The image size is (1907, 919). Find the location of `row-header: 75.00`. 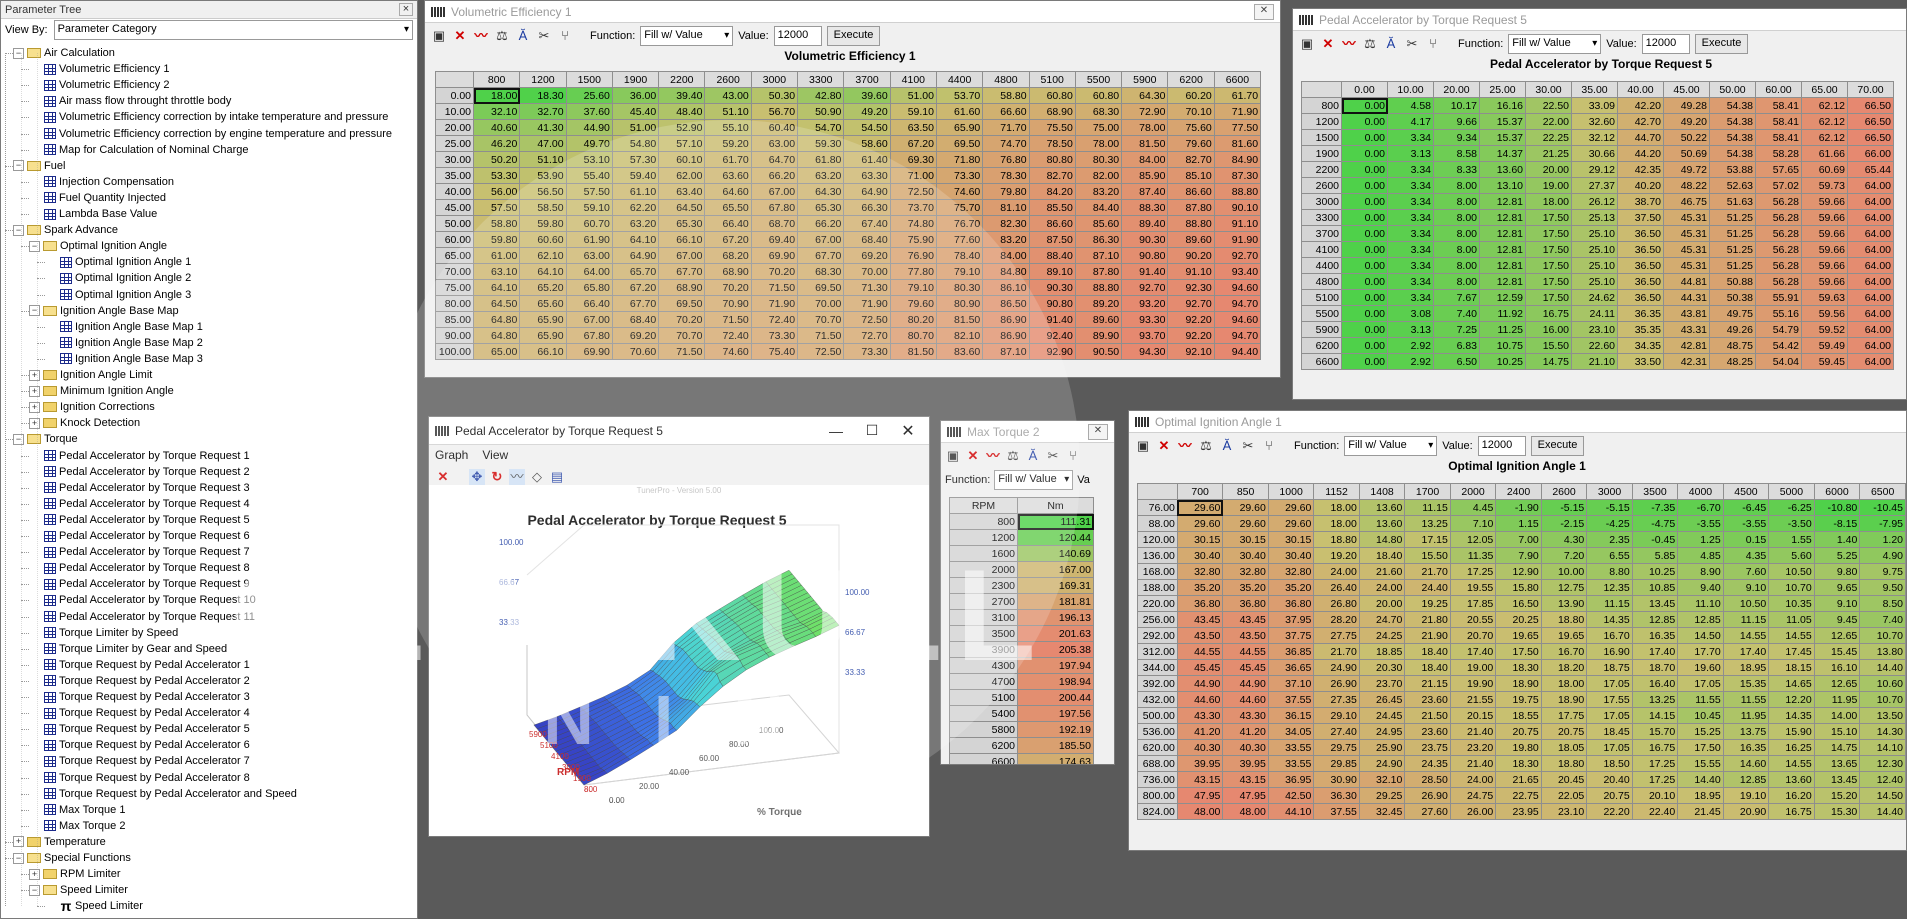

row-header: 75.00 is located at coordinates (454, 287).